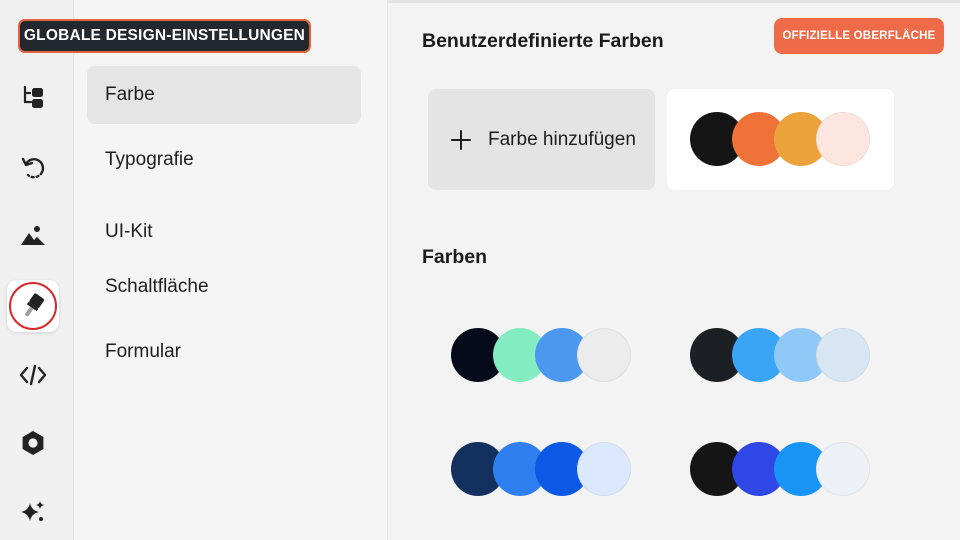 Image resolution: width=960 pixels, height=540 pixels. Describe the element at coordinates (224, 95) in the screenshot. I see `nav-item-farbe: Farbe` at that location.